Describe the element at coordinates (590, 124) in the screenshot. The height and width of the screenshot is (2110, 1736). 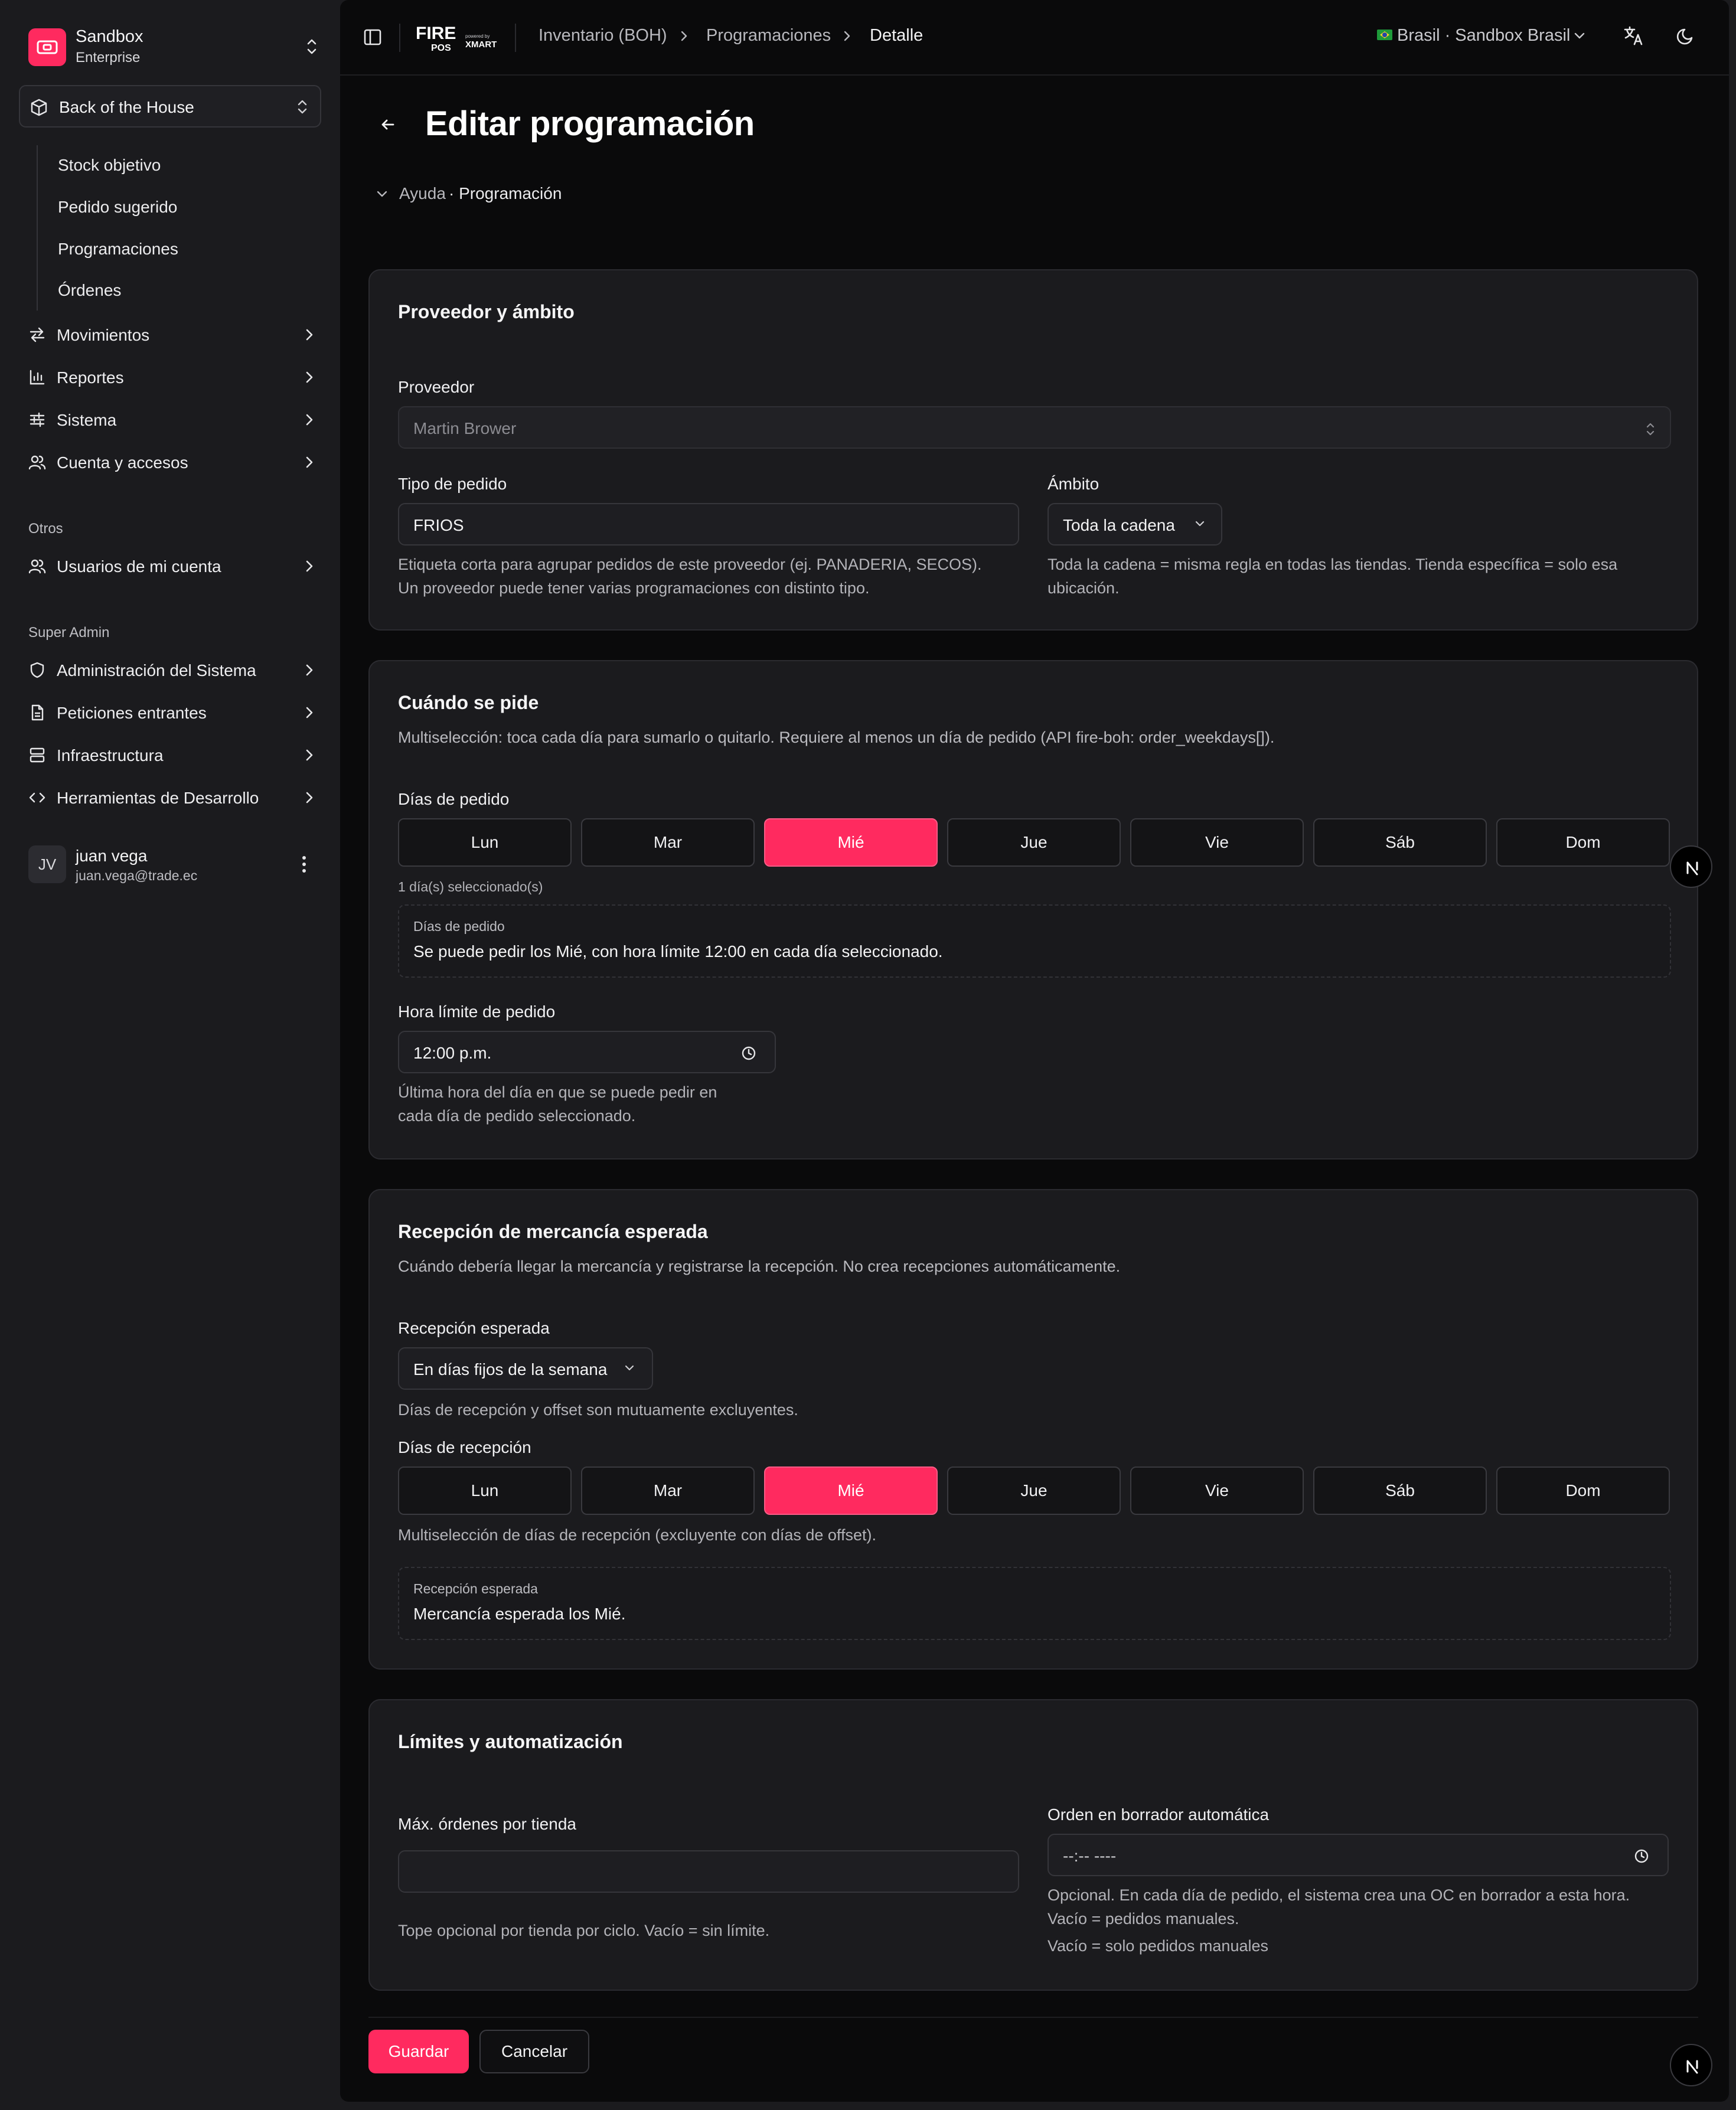
I see `page-title: Editar programación` at that location.